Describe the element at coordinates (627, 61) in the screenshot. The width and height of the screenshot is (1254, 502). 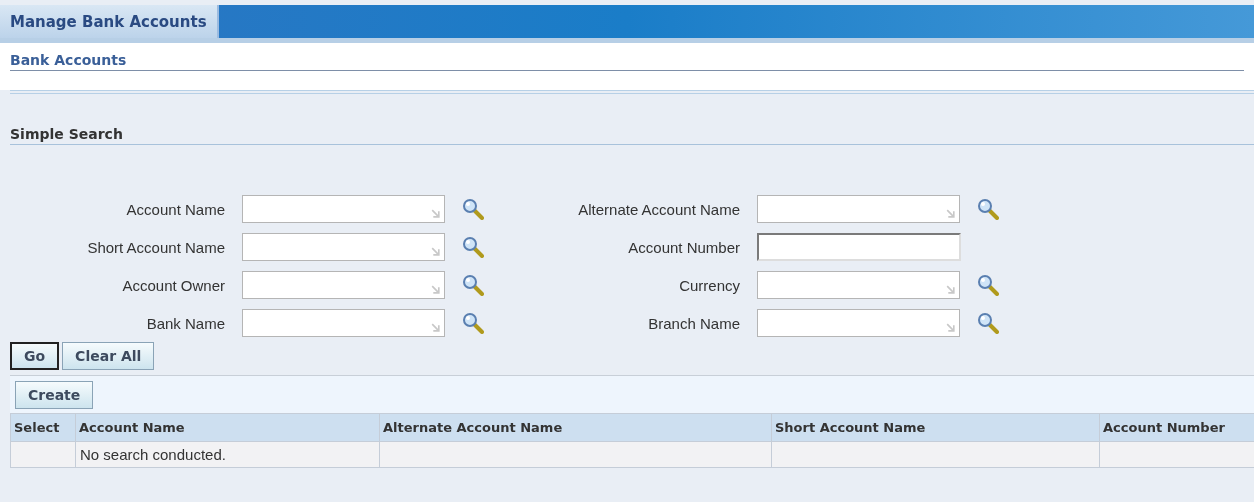
I see `page-title: Bank Accounts` at that location.